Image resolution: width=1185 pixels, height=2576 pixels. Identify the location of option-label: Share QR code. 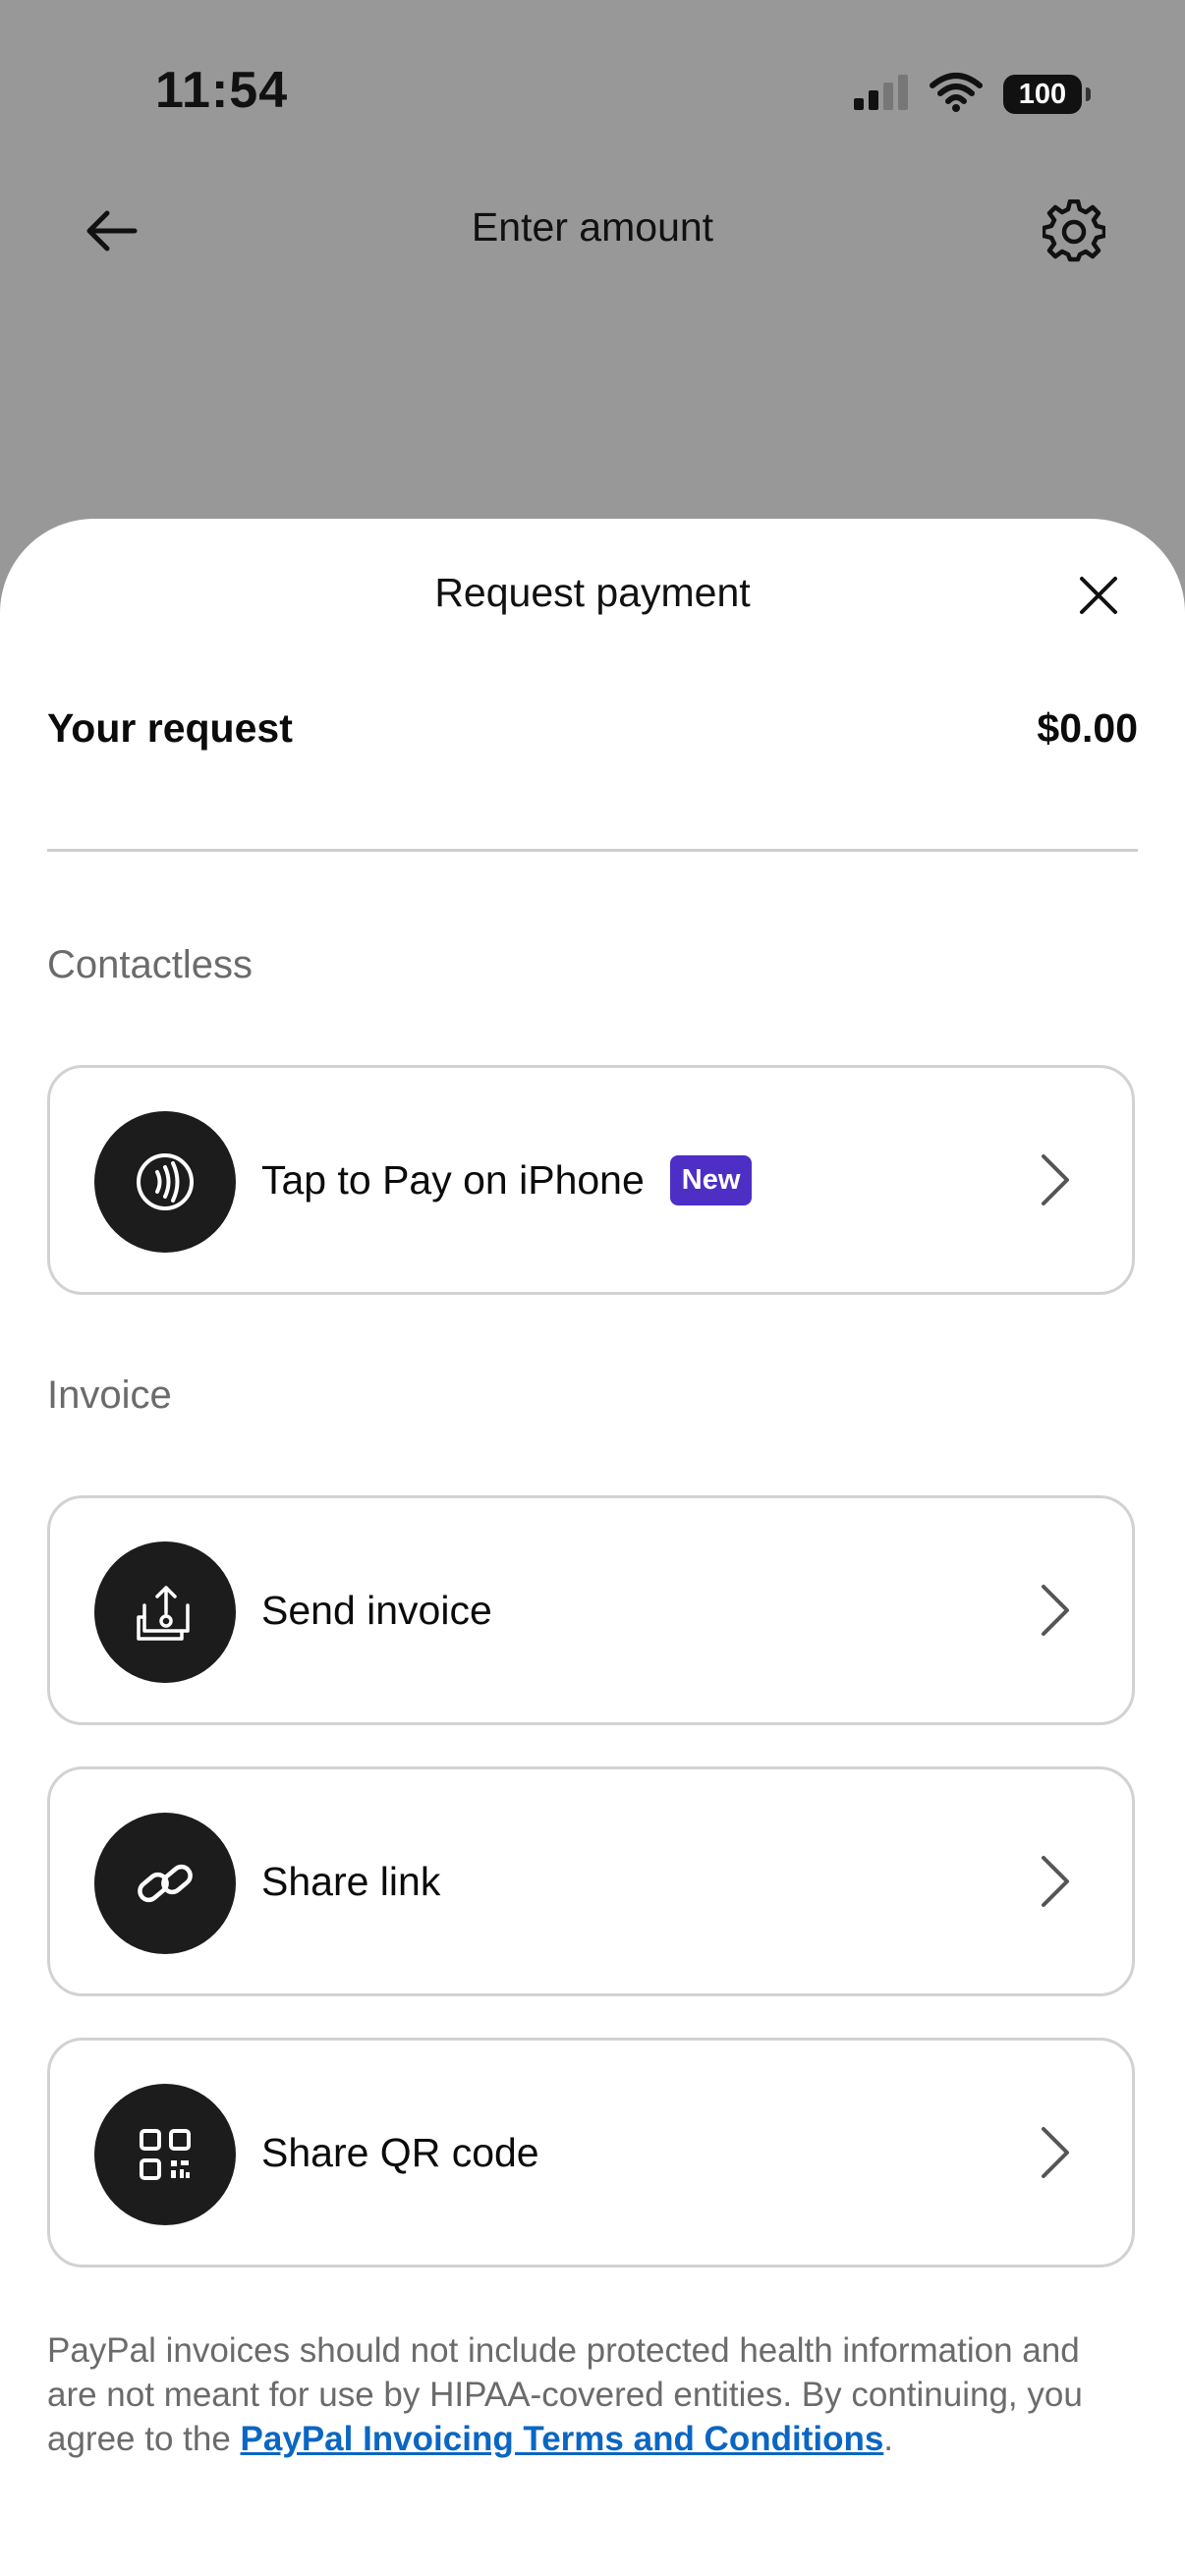
(400, 2152).